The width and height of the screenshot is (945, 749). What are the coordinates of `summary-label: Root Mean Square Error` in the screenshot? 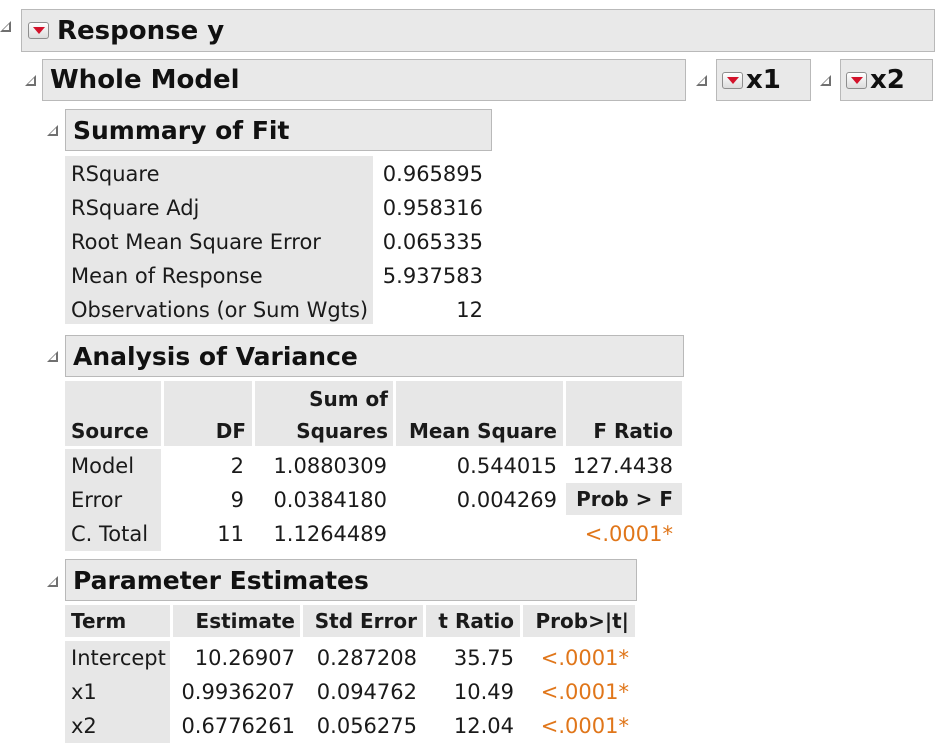 It's located at (196, 242).